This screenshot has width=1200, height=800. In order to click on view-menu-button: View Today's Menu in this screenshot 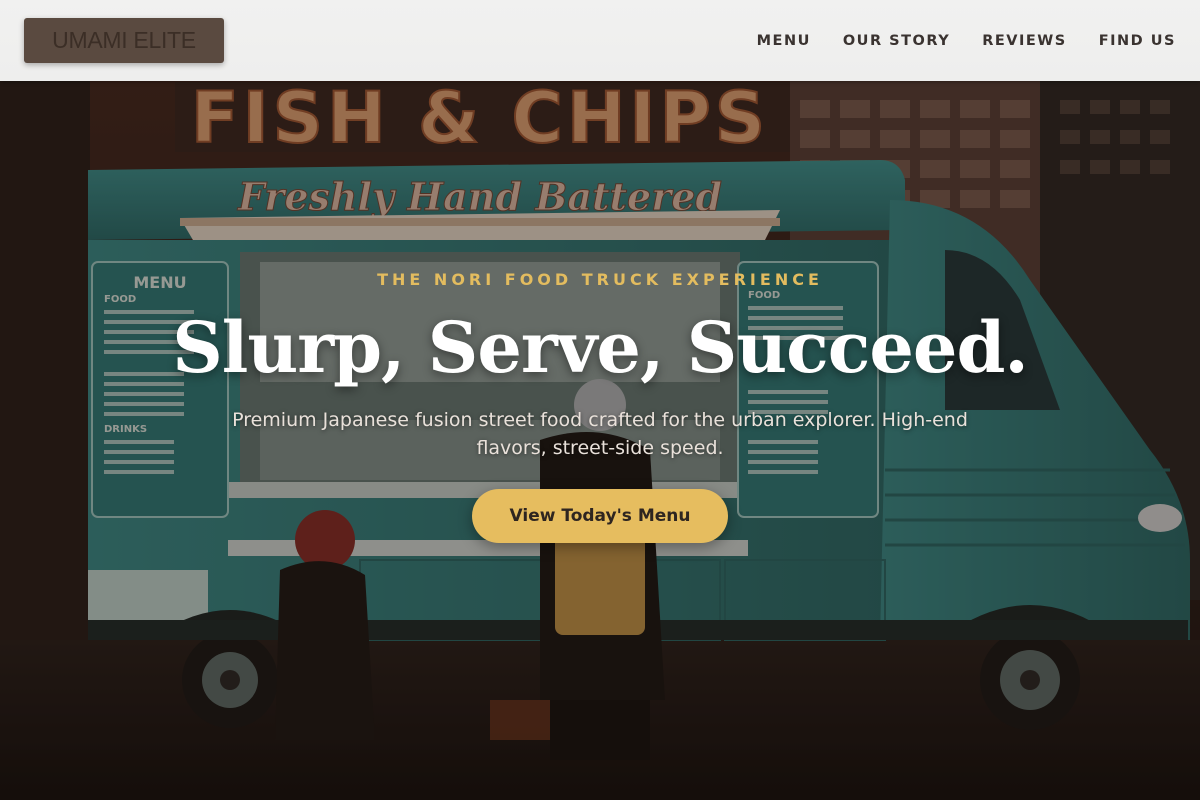, I will do `click(600, 516)`.